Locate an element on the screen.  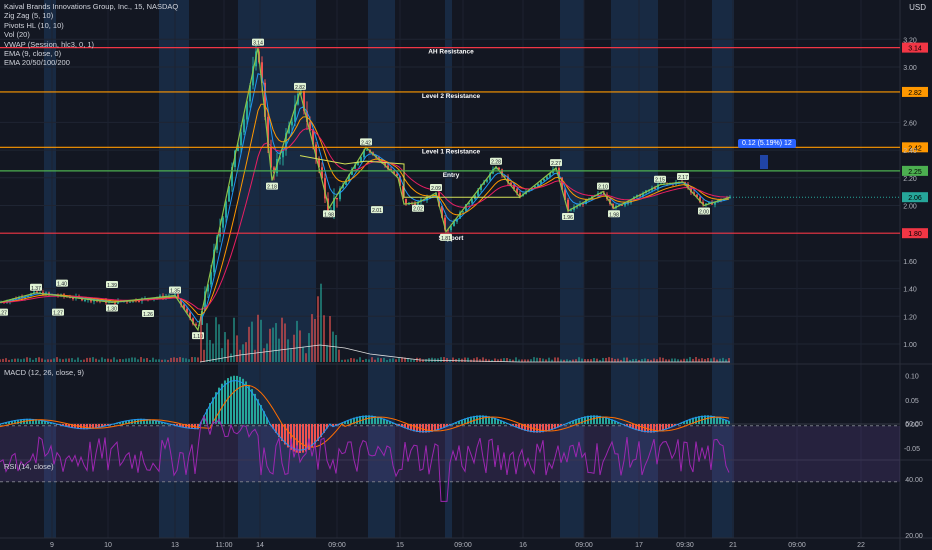
indicator-vwap: VWAP (Session, hlc3, 0, 1) is located at coordinates (91, 44).